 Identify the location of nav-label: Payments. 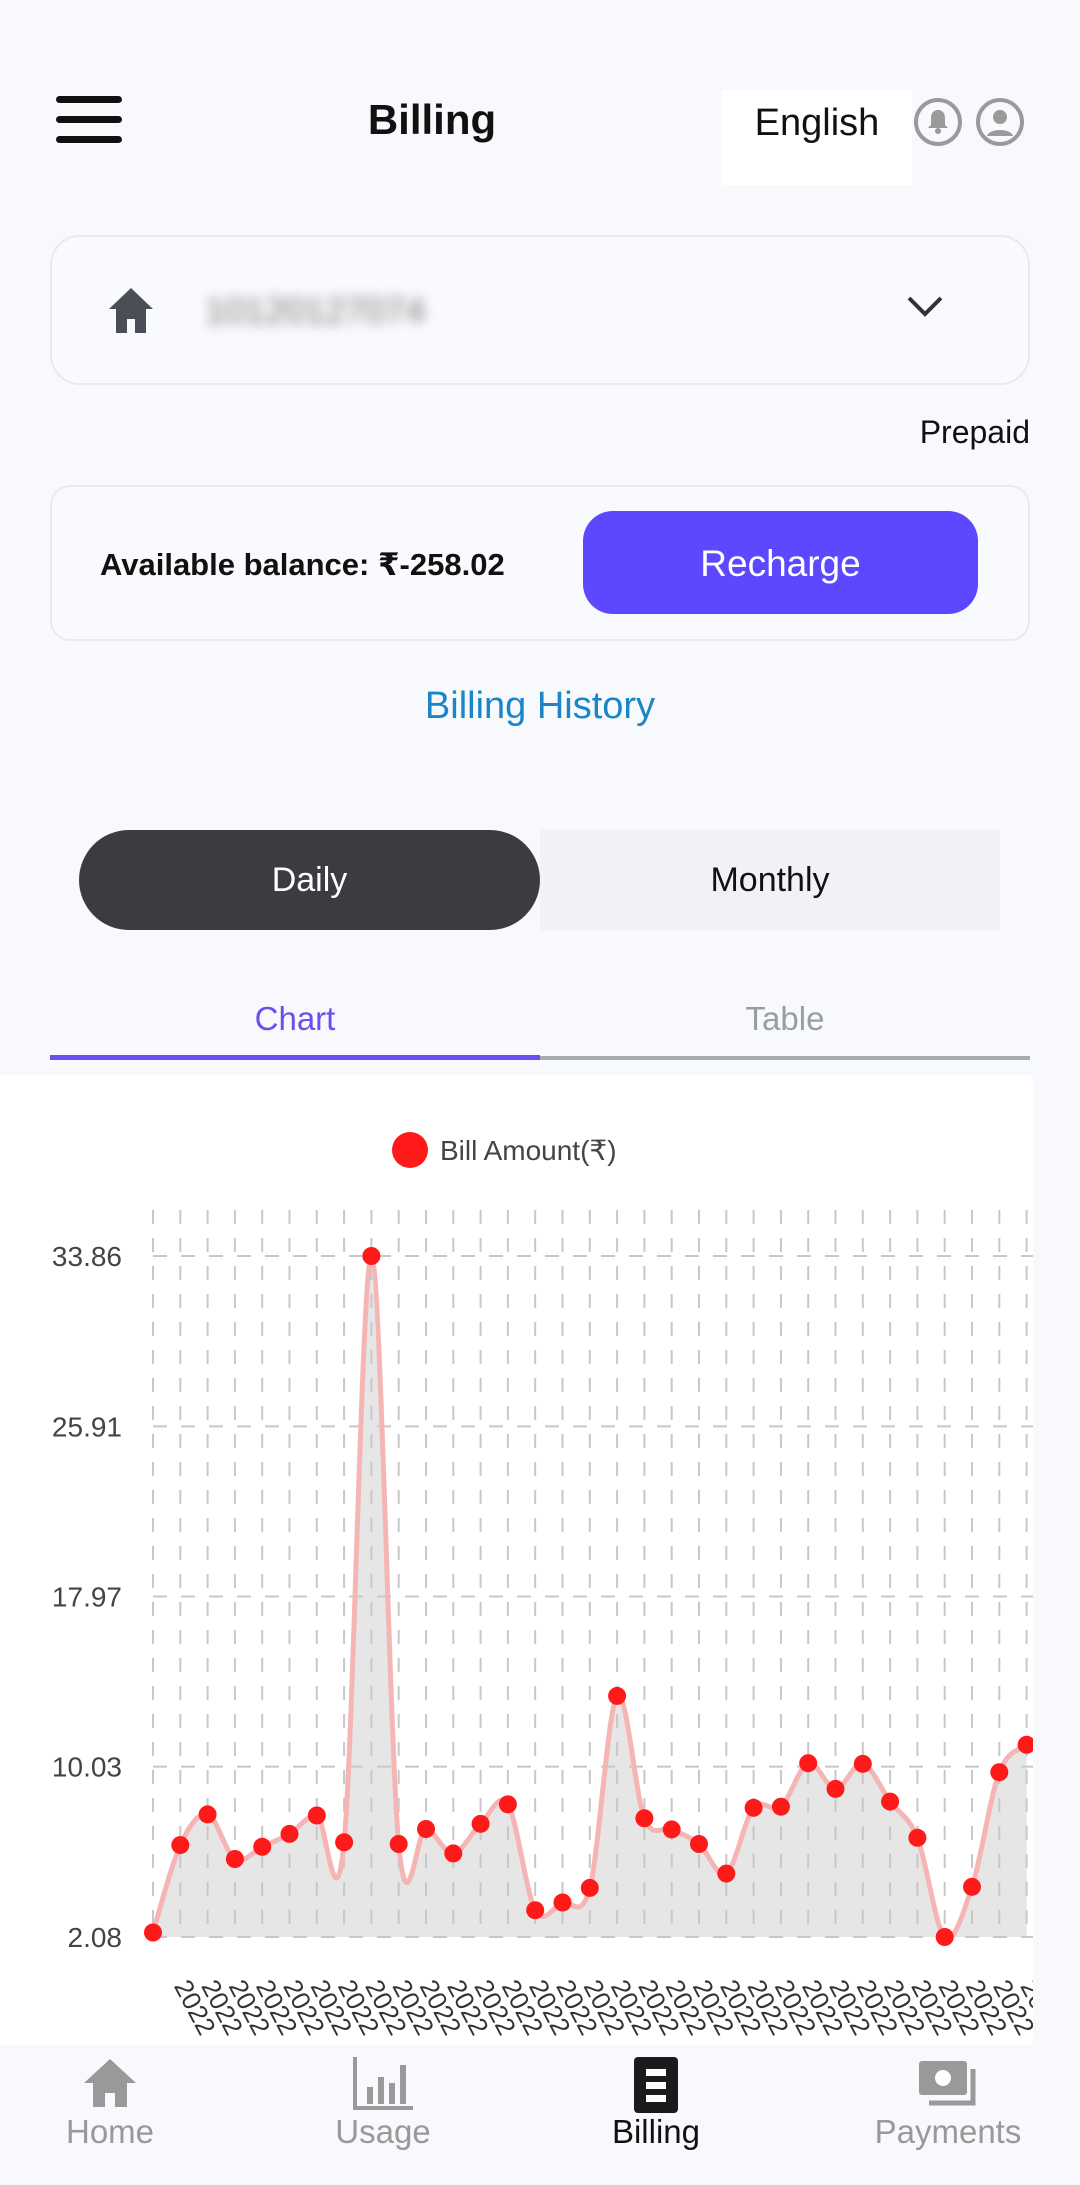
(948, 2131).